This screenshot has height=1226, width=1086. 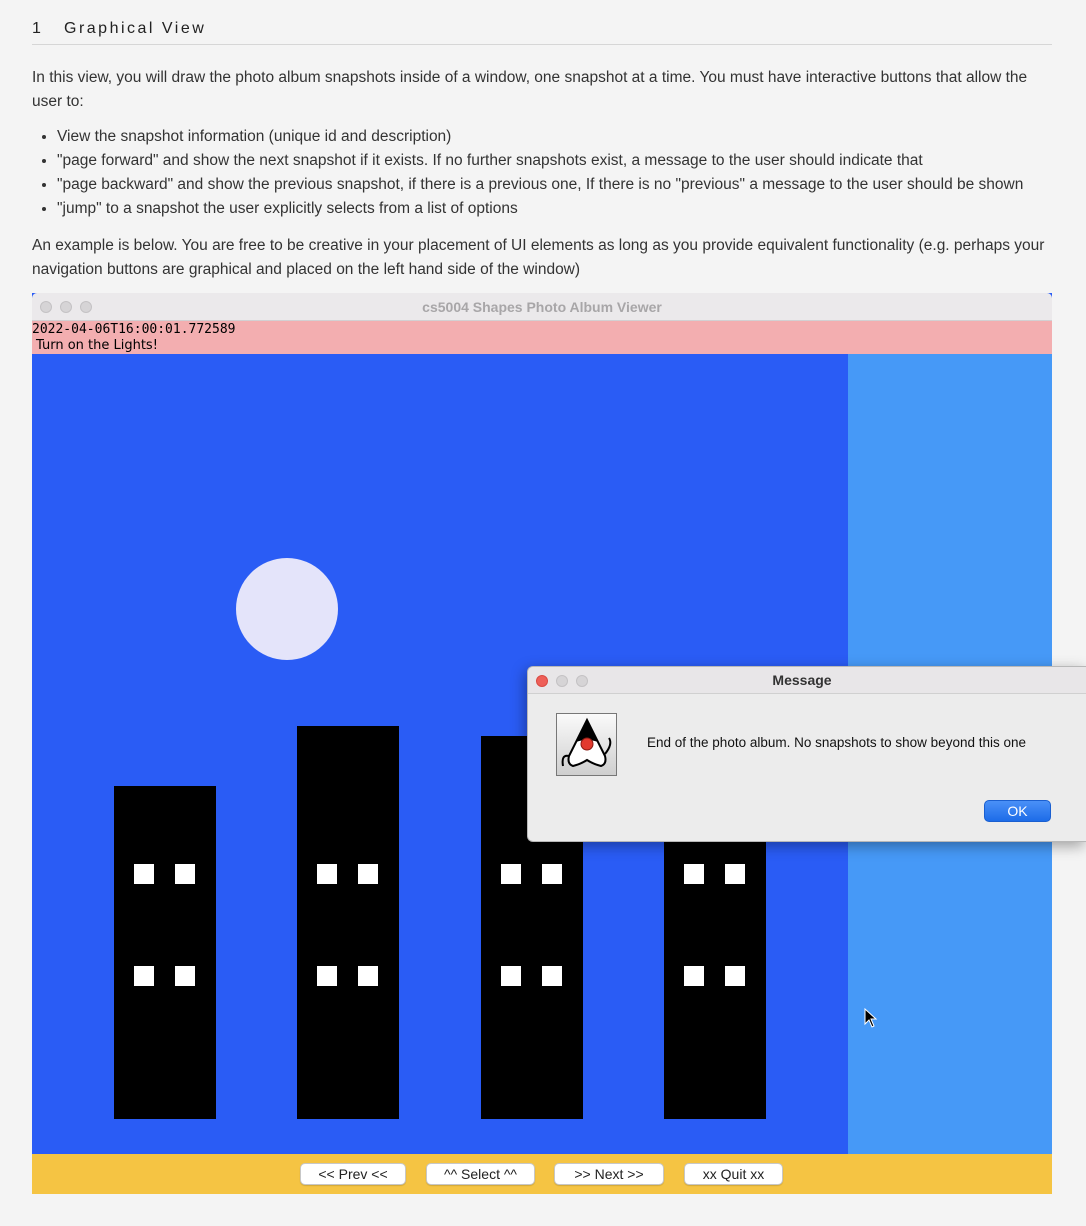 What do you see at coordinates (135, 28) in the screenshot?
I see `section-title: Graphical View` at bounding box center [135, 28].